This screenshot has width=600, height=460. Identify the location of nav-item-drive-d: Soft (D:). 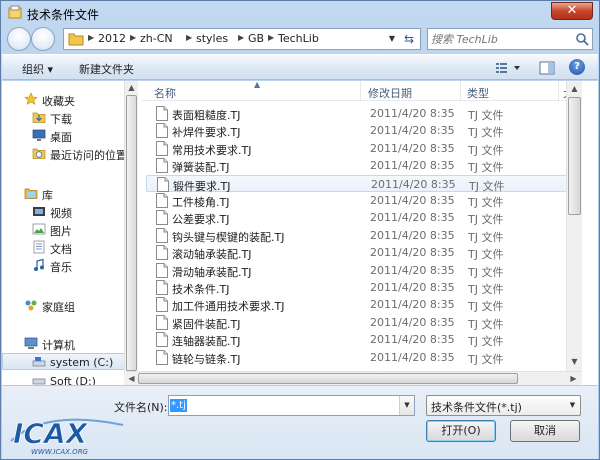
(64, 379).